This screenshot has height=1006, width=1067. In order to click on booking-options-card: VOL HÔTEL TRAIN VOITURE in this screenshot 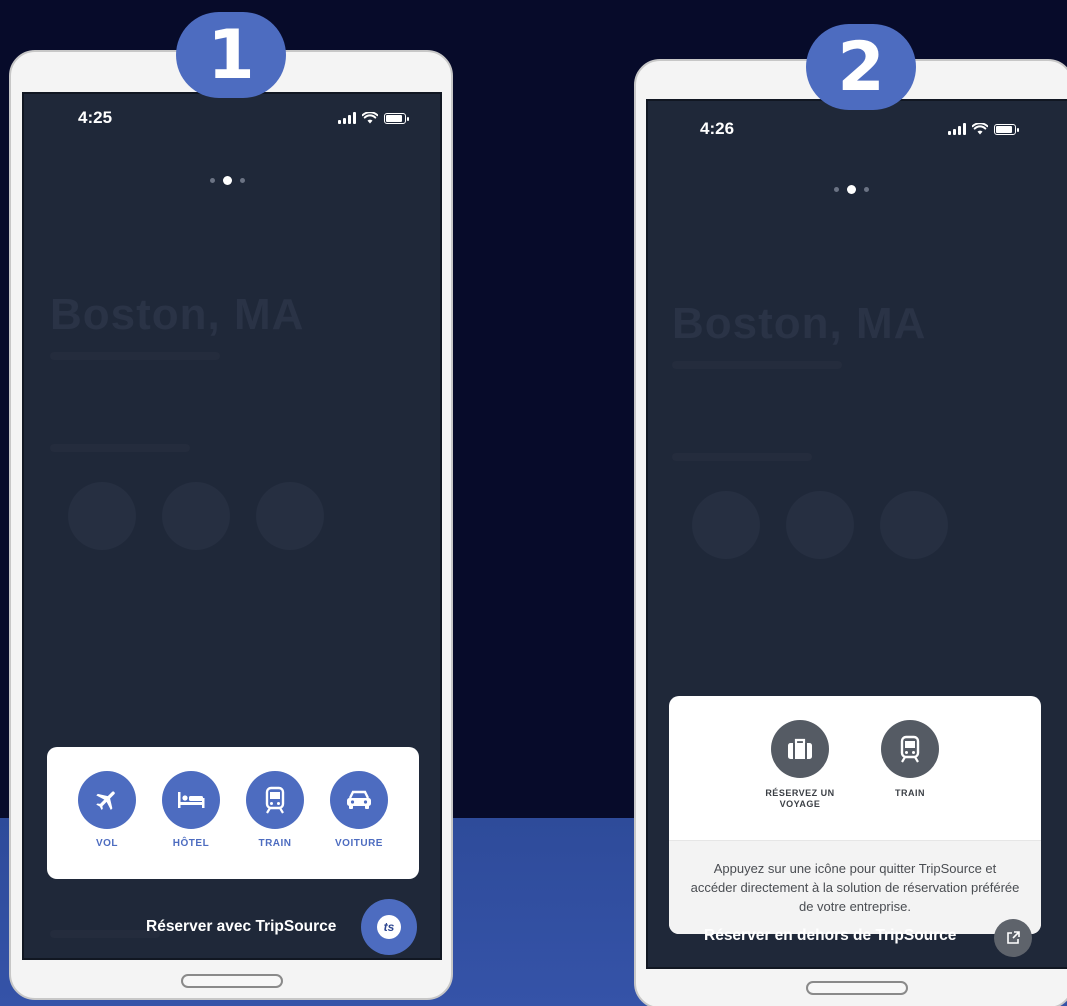, I will do `click(233, 813)`.